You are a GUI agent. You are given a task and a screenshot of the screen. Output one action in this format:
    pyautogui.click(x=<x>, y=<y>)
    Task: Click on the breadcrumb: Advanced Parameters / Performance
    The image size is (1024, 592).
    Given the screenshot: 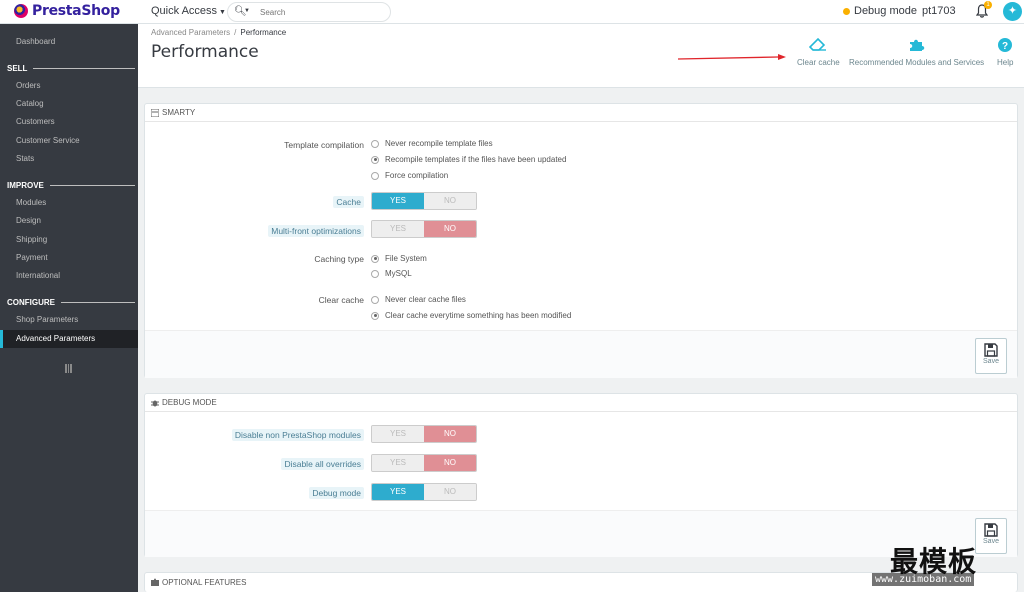 What is the action you would take?
    pyautogui.click(x=218, y=32)
    